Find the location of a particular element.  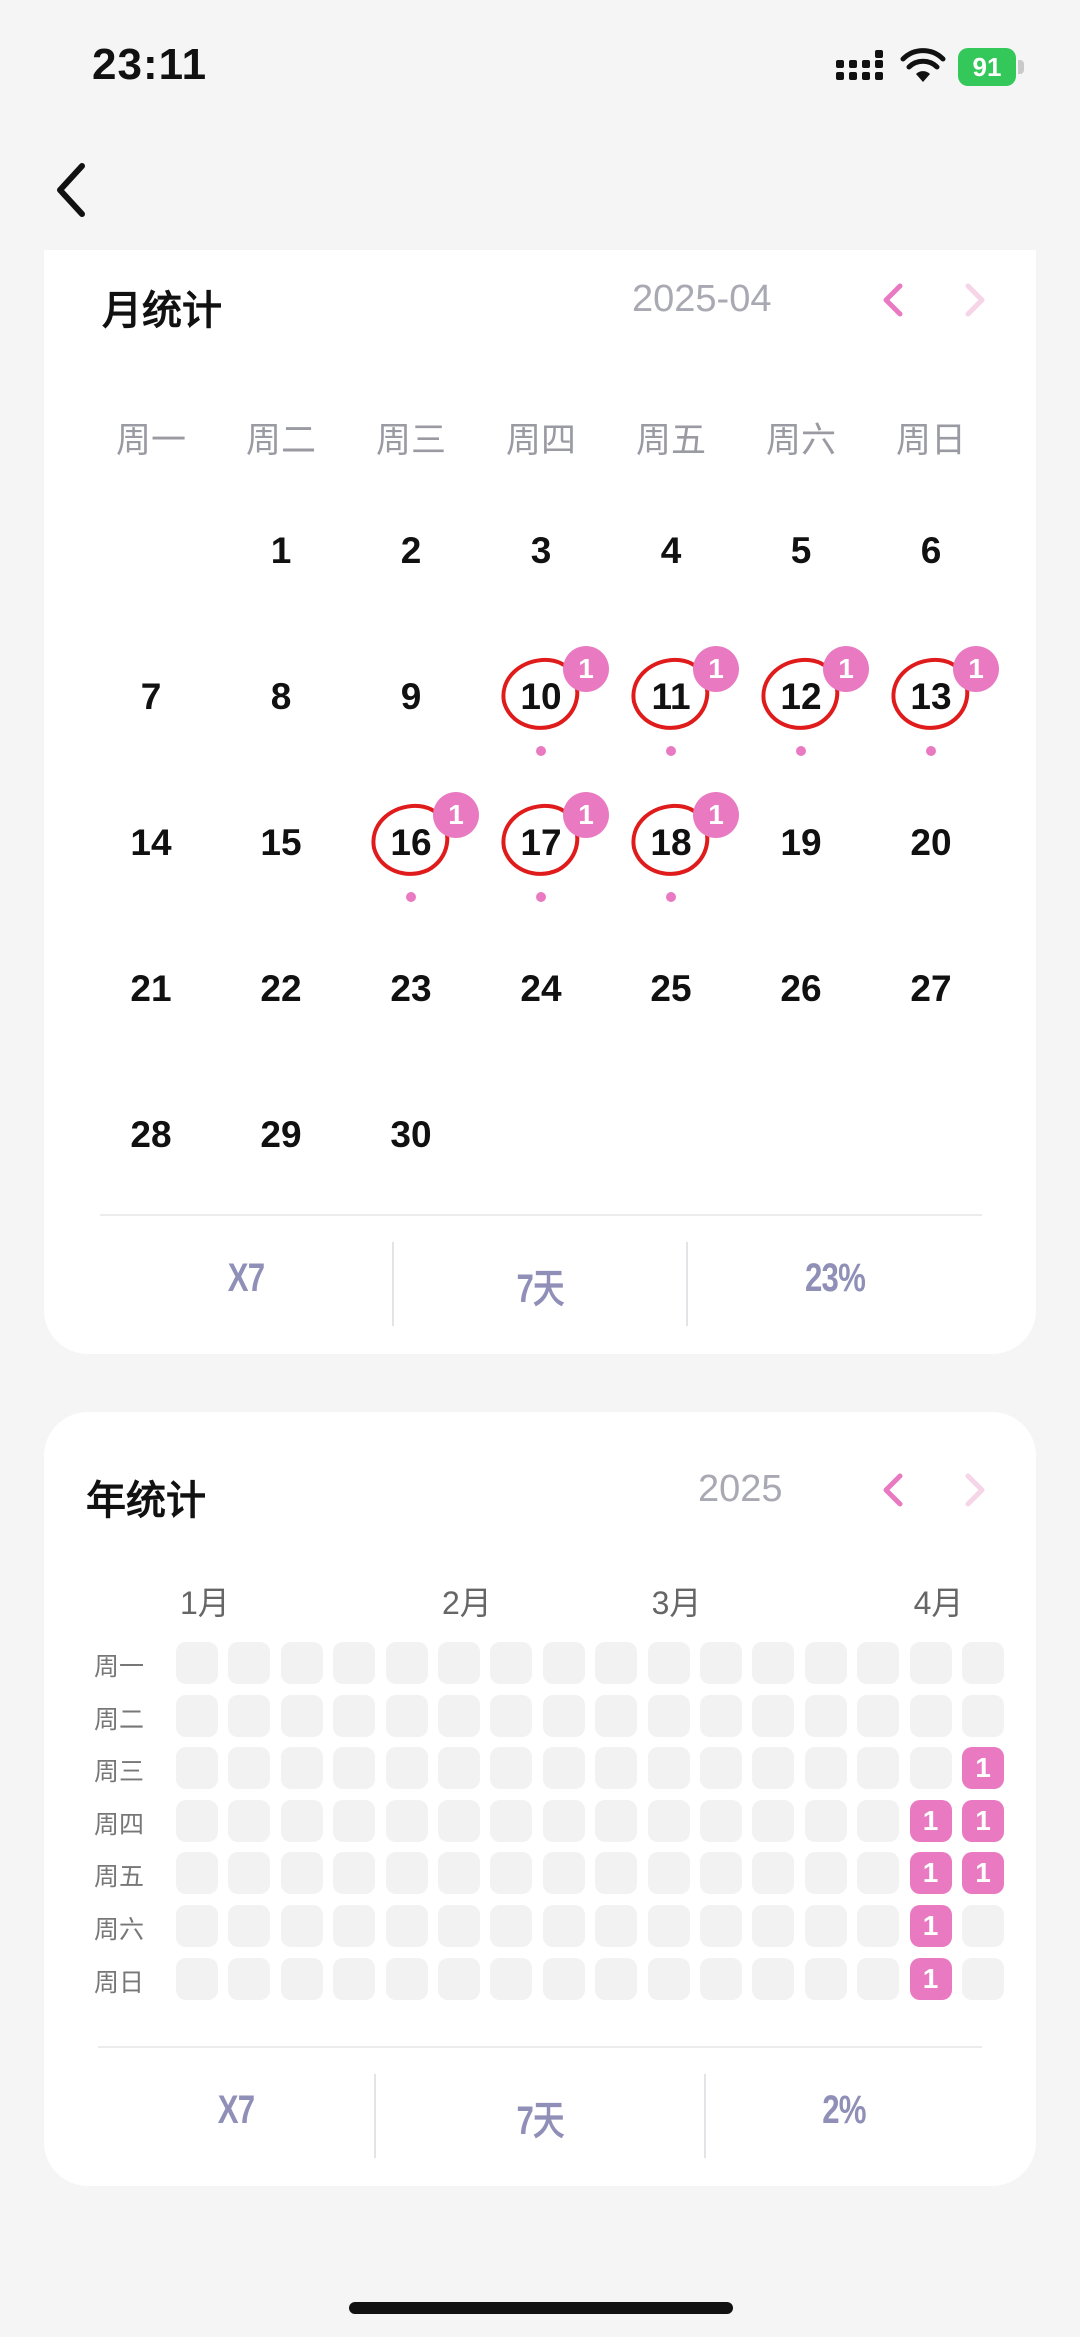

calendar-day: 18 1 is located at coordinates (672, 841).